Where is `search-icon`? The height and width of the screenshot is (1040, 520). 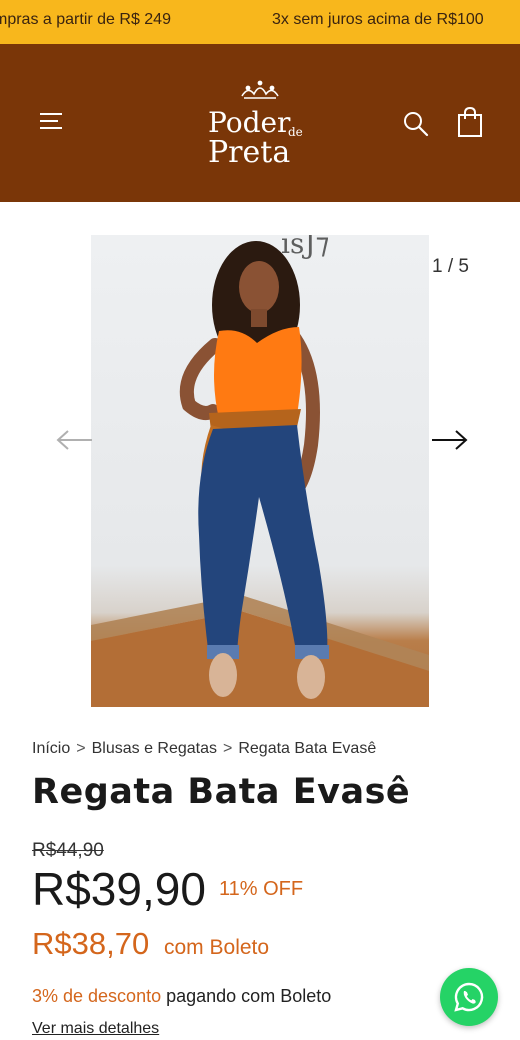 search-icon is located at coordinates (416, 124).